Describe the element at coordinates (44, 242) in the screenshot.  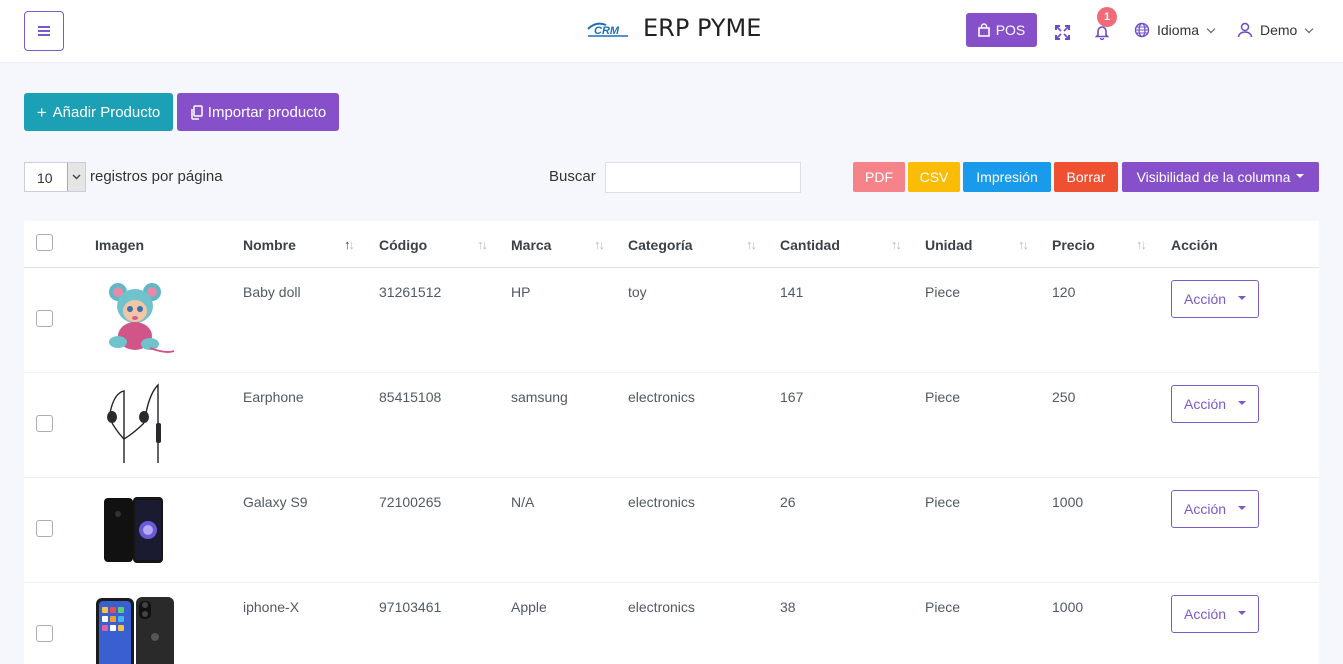
I see `select-all-checkbox` at that location.